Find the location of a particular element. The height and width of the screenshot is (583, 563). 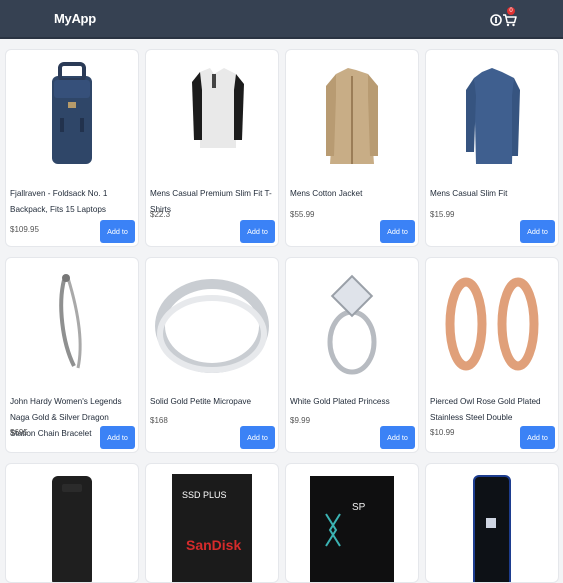

product-price: $22.3 is located at coordinates (160, 214).